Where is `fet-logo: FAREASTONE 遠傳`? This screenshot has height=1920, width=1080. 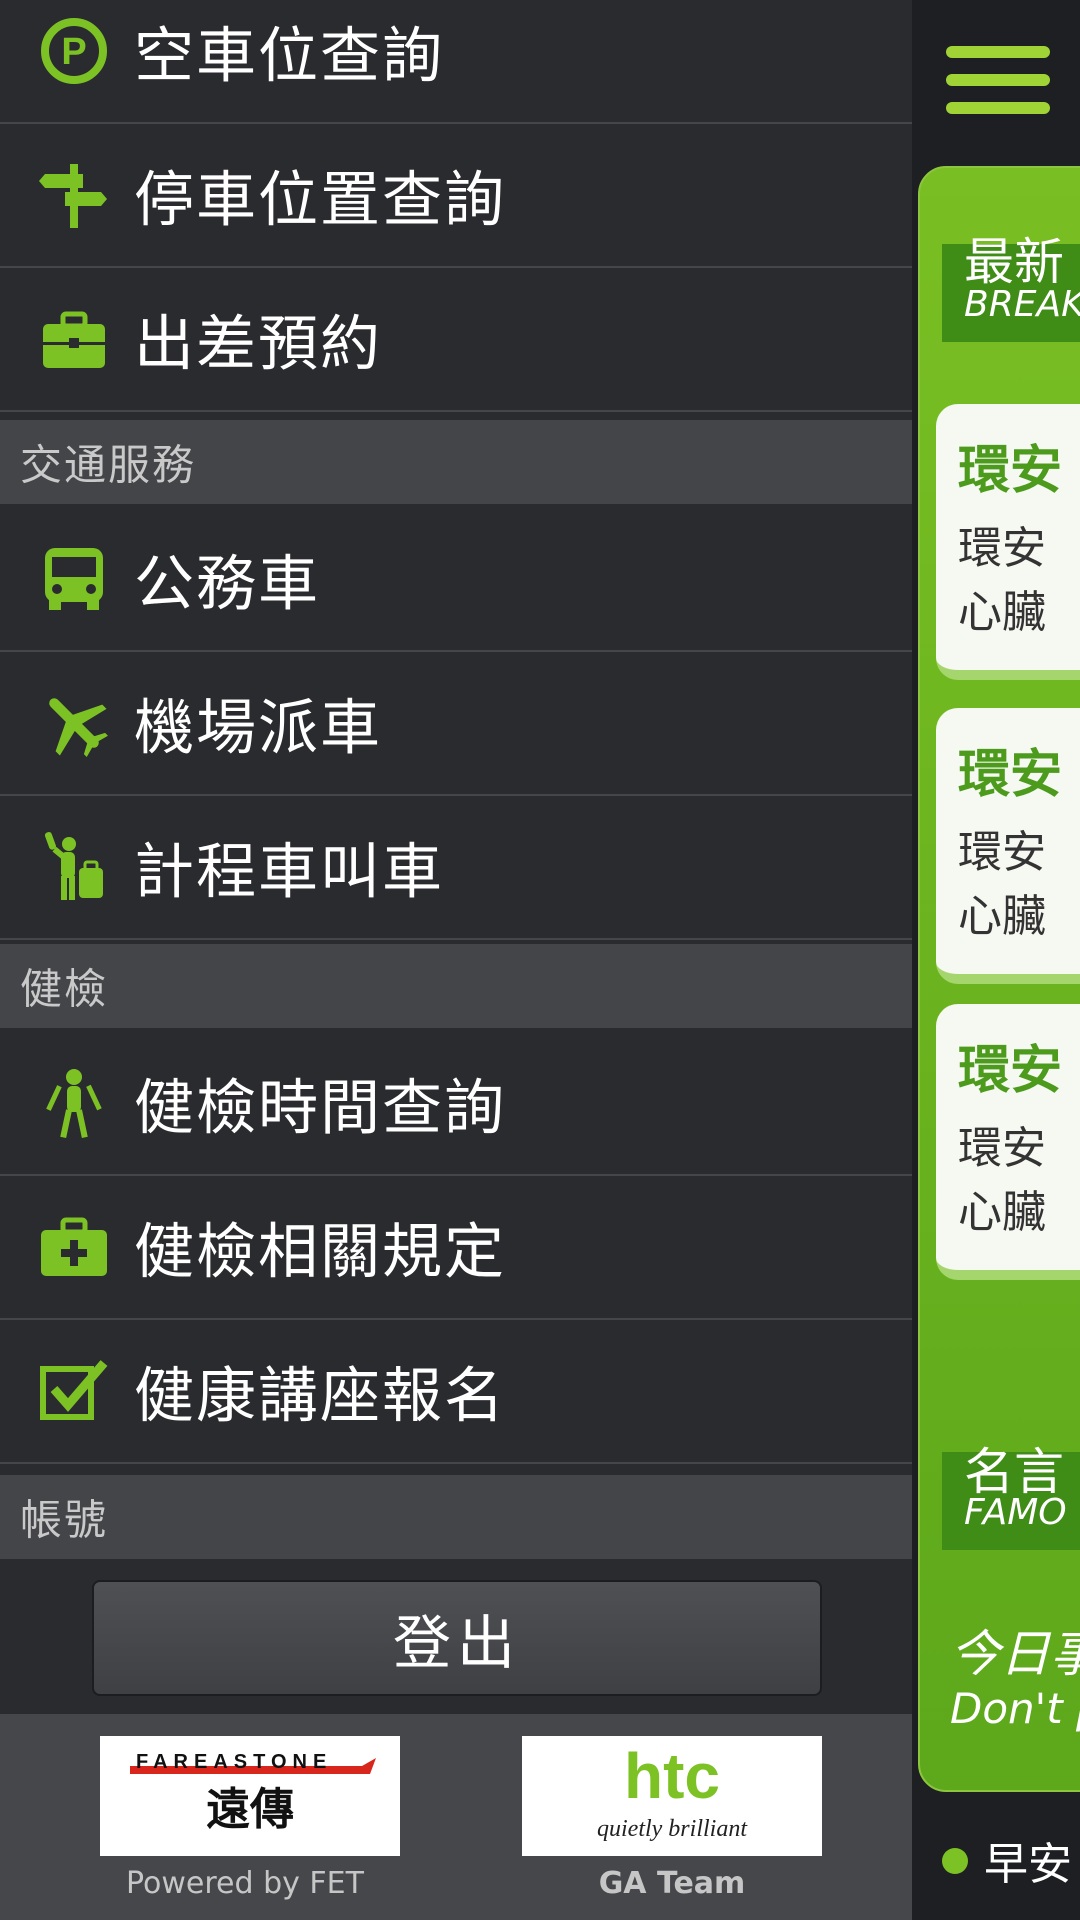
fet-logo: FAREASTONE 遠傳 is located at coordinates (250, 1796).